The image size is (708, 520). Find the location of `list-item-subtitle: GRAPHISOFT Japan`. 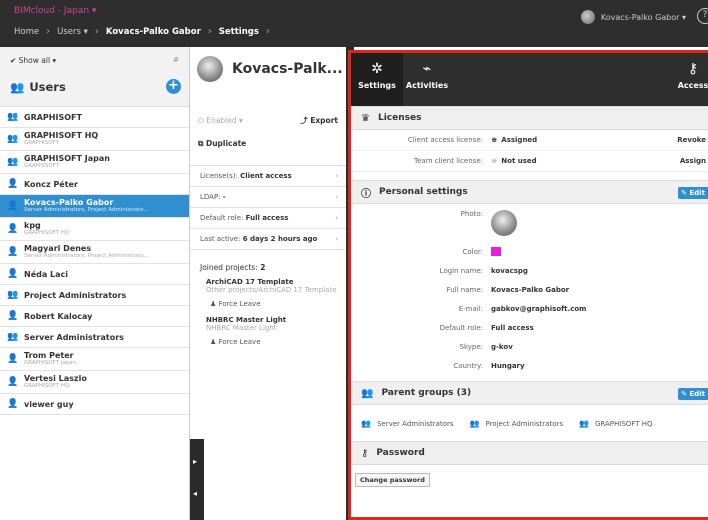

list-item-subtitle: GRAPHISOFT Japan is located at coordinates (50, 363).